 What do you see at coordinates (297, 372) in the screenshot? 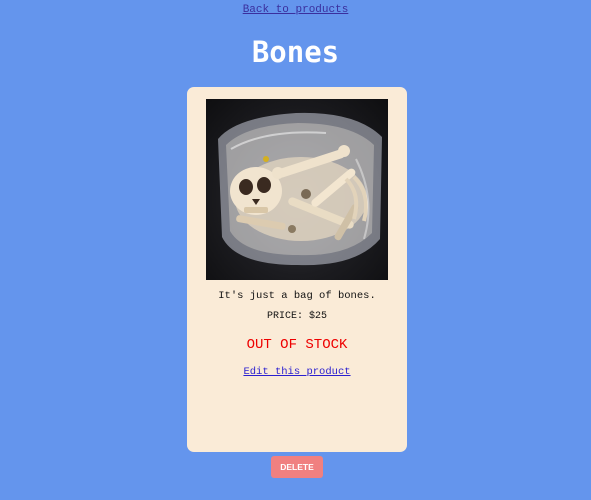
I see `edit-product-link: Edit this product` at bounding box center [297, 372].